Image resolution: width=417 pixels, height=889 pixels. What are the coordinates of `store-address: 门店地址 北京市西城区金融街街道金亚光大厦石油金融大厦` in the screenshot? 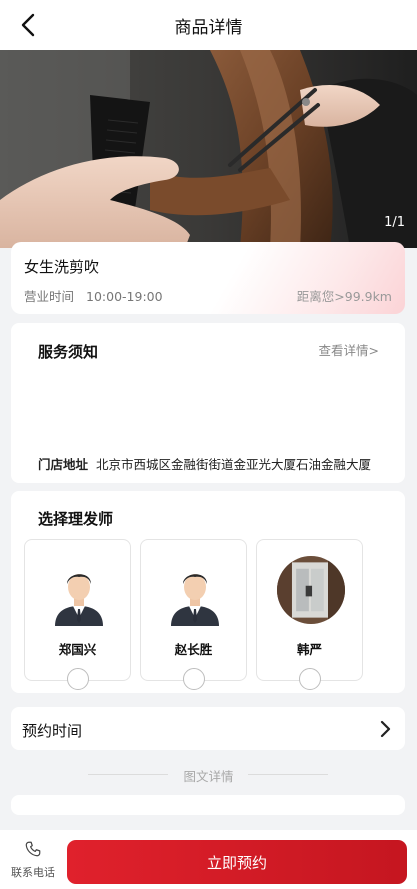 It's located at (204, 463).